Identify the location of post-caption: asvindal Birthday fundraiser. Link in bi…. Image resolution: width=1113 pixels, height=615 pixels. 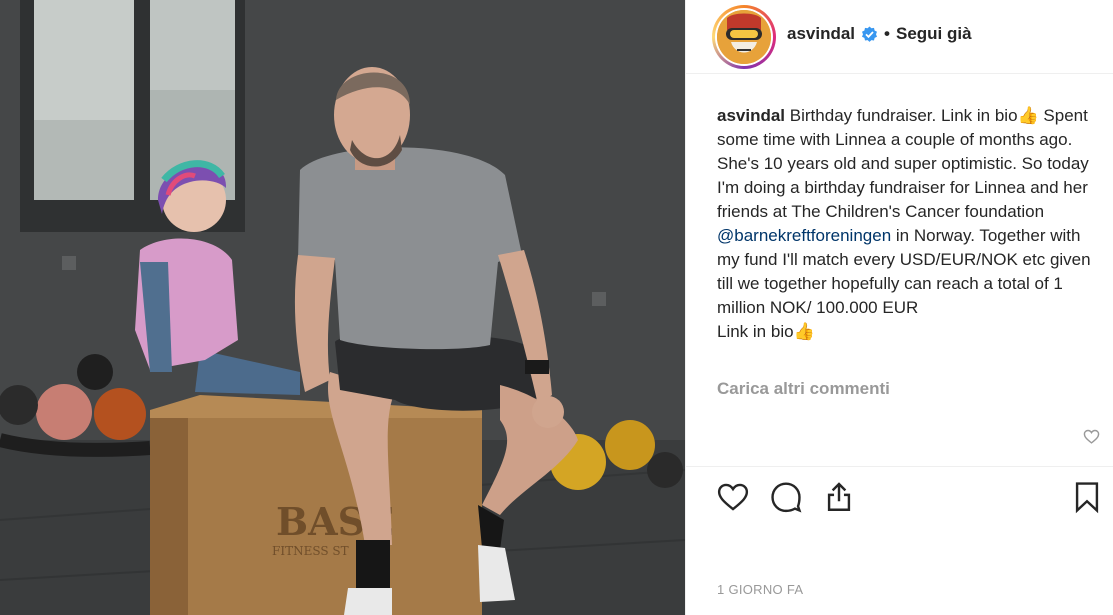
(909, 224).